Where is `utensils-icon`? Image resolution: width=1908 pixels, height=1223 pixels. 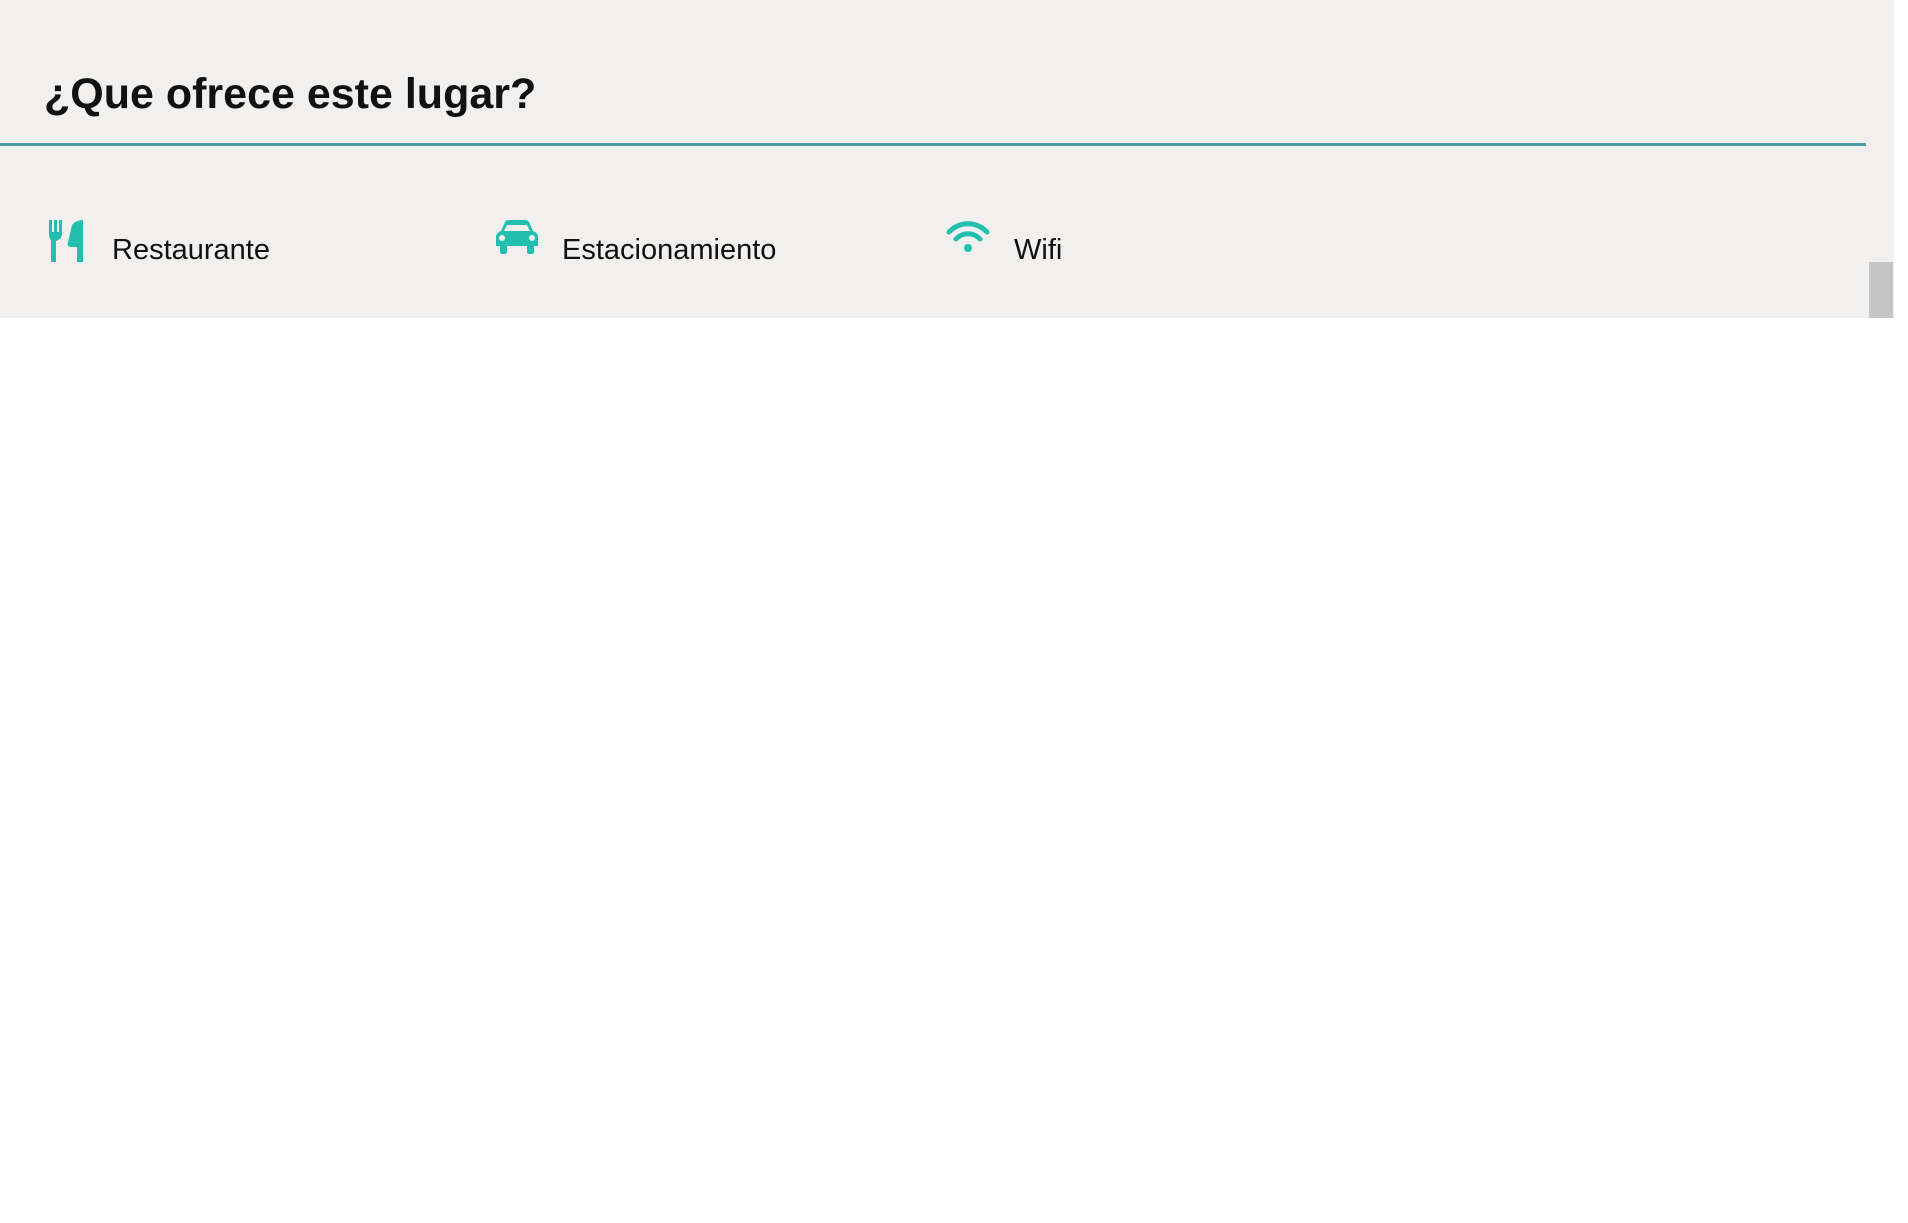
utensils-icon is located at coordinates (66, 241).